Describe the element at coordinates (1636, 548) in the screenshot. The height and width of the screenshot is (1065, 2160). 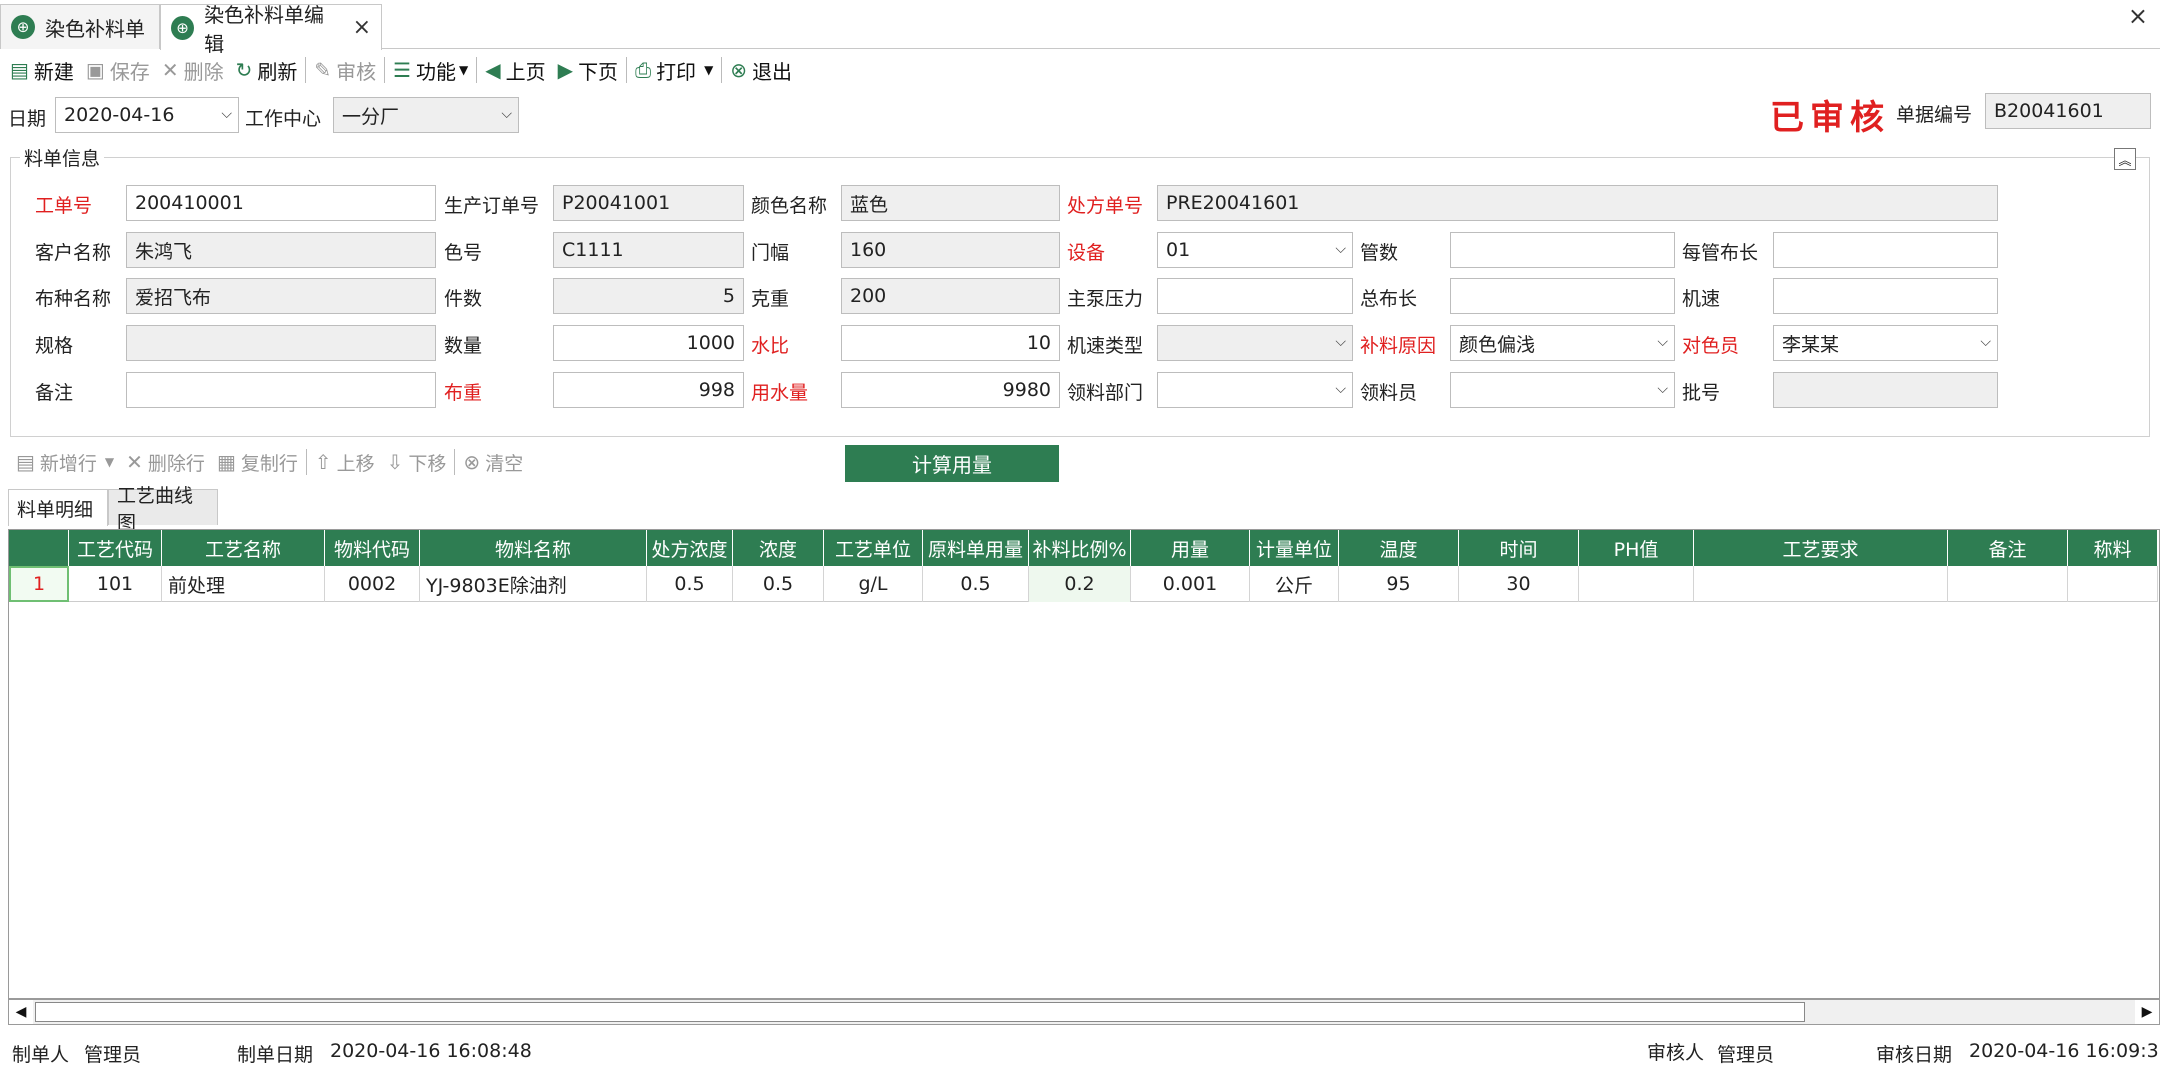
I see `col-ph: PH值` at that location.